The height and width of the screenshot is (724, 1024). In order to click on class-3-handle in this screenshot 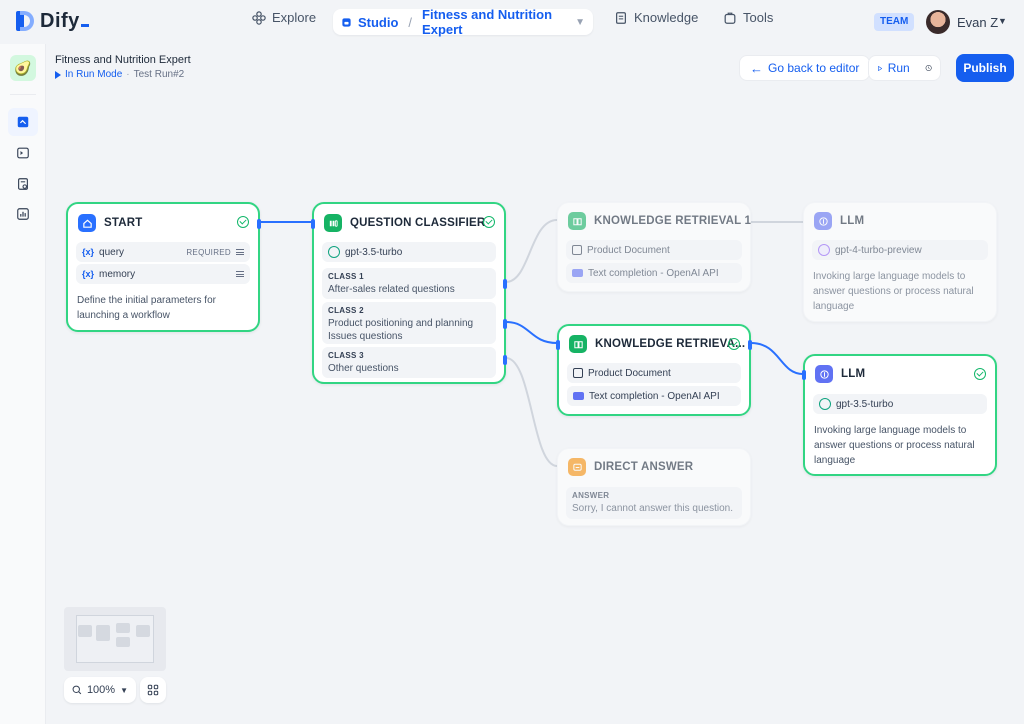, I will do `click(505, 360)`.